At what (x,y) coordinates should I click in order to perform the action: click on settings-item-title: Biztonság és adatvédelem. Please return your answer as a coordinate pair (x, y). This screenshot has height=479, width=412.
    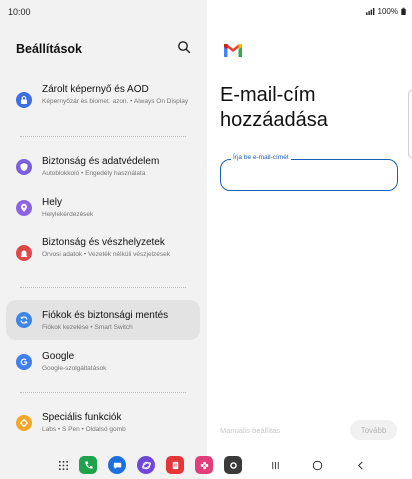
    Looking at the image, I should click on (101, 161).